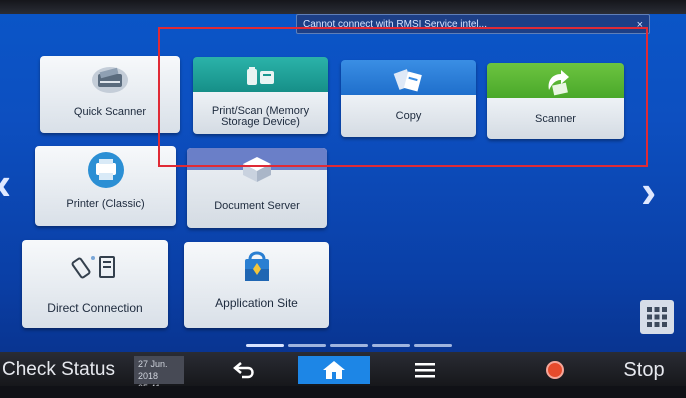 The height and width of the screenshot is (398, 686). I want to click on menu-icon, so click(425, 370).